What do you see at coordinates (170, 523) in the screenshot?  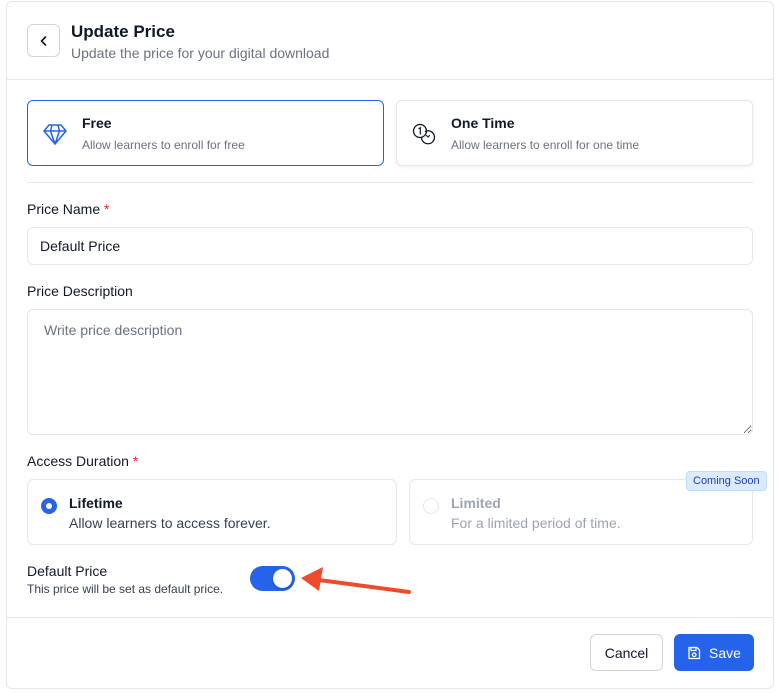 I see `duration-option-description: Allow learners to access forever.` at bounding box center [170, 523].